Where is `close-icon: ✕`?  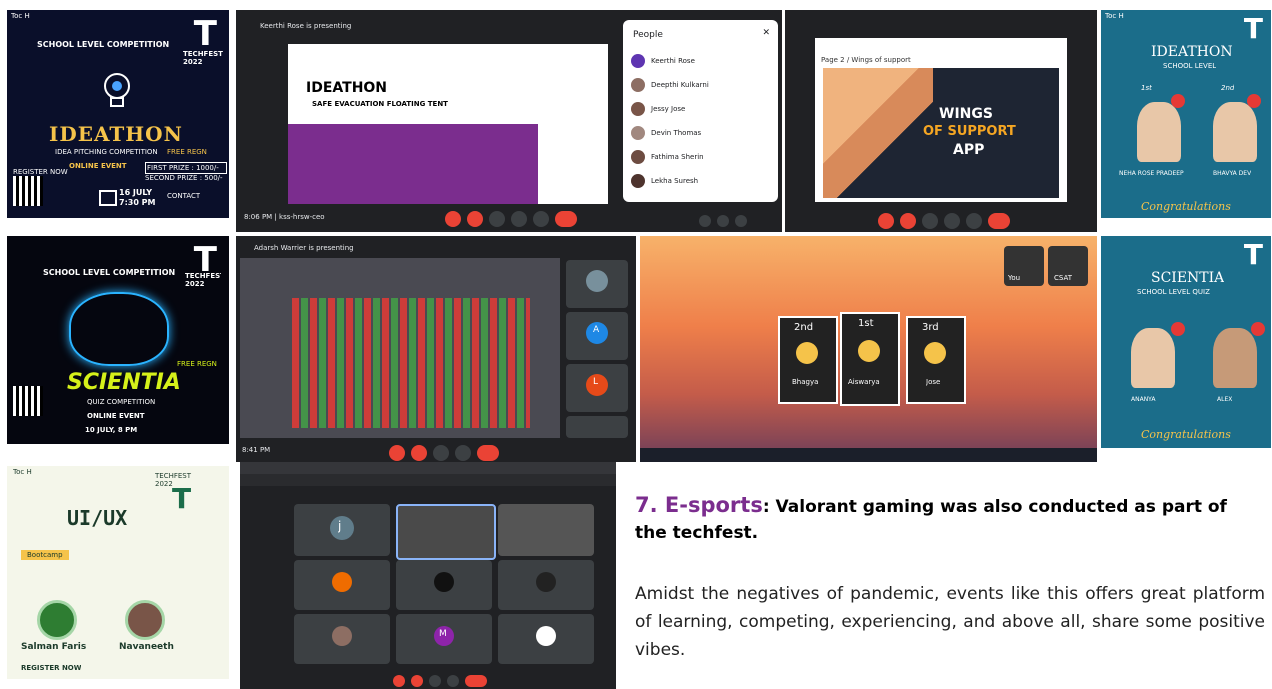
close-icon: ✕ is located at coordinates (766, 33).